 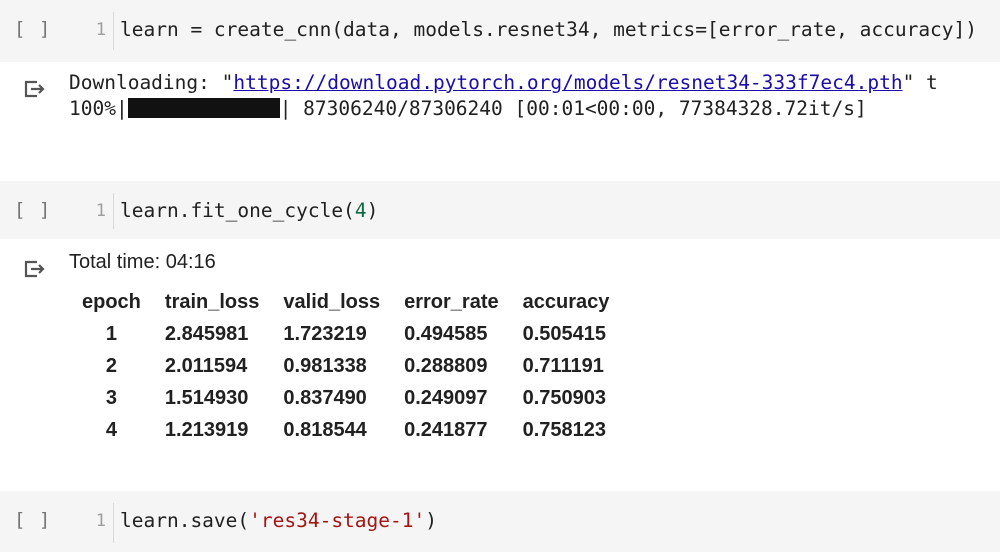 I want to click on table-cell: 1.723219, so click(x=325, y=333).